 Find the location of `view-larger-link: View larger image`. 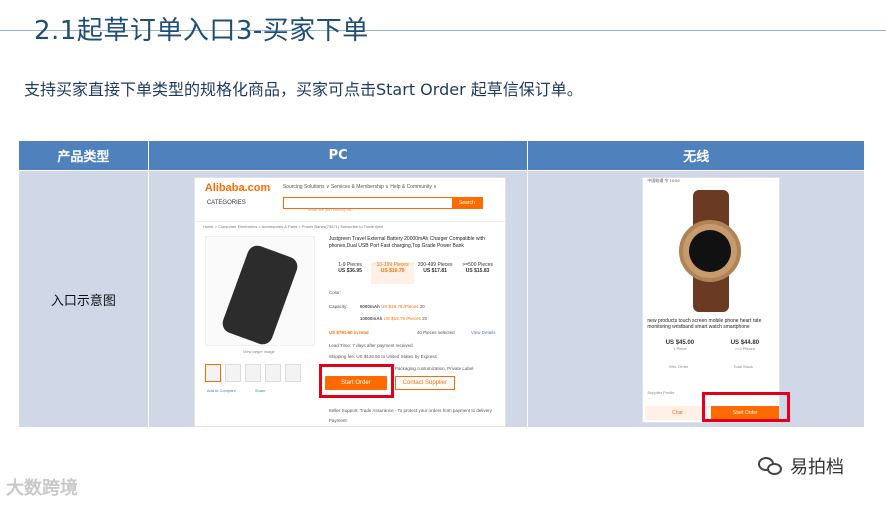

view-larger-link: View larger image is located at coordinates (259, 351).